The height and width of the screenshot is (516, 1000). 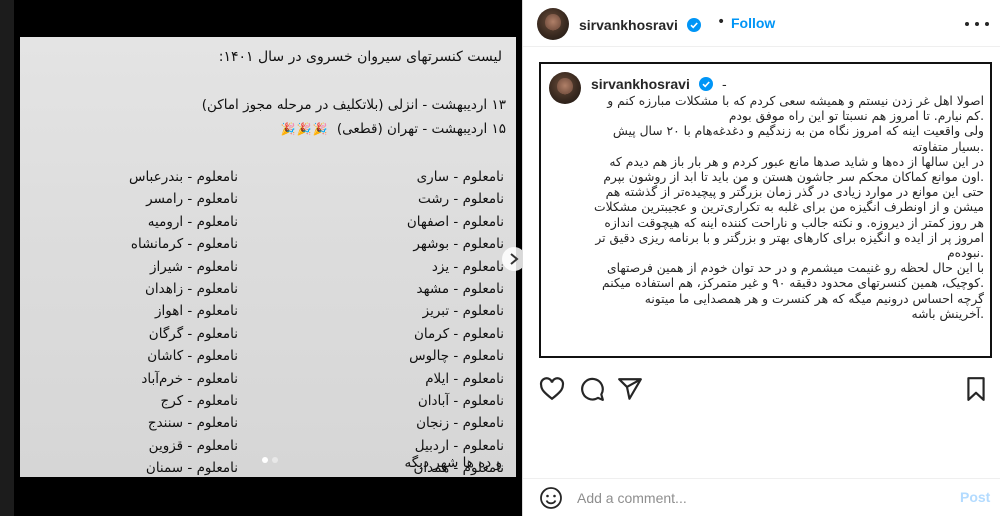 I want to click on city-item: نامعلوم - ارومیه, so click(x=192, y=221).